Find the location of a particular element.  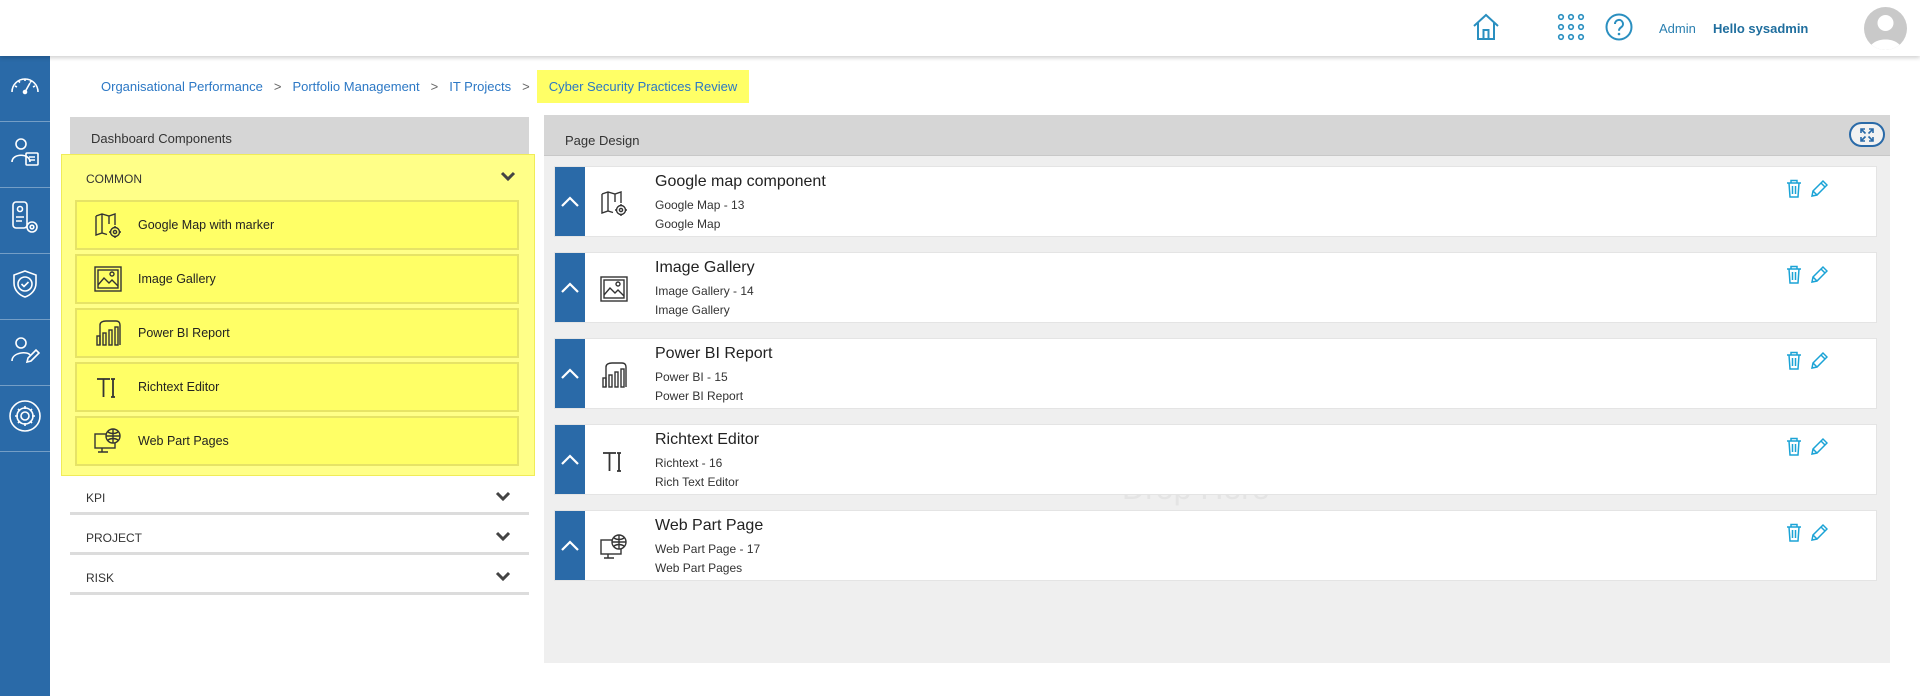

component-item-label: Power BI Report is located at coordinates (184, 333).